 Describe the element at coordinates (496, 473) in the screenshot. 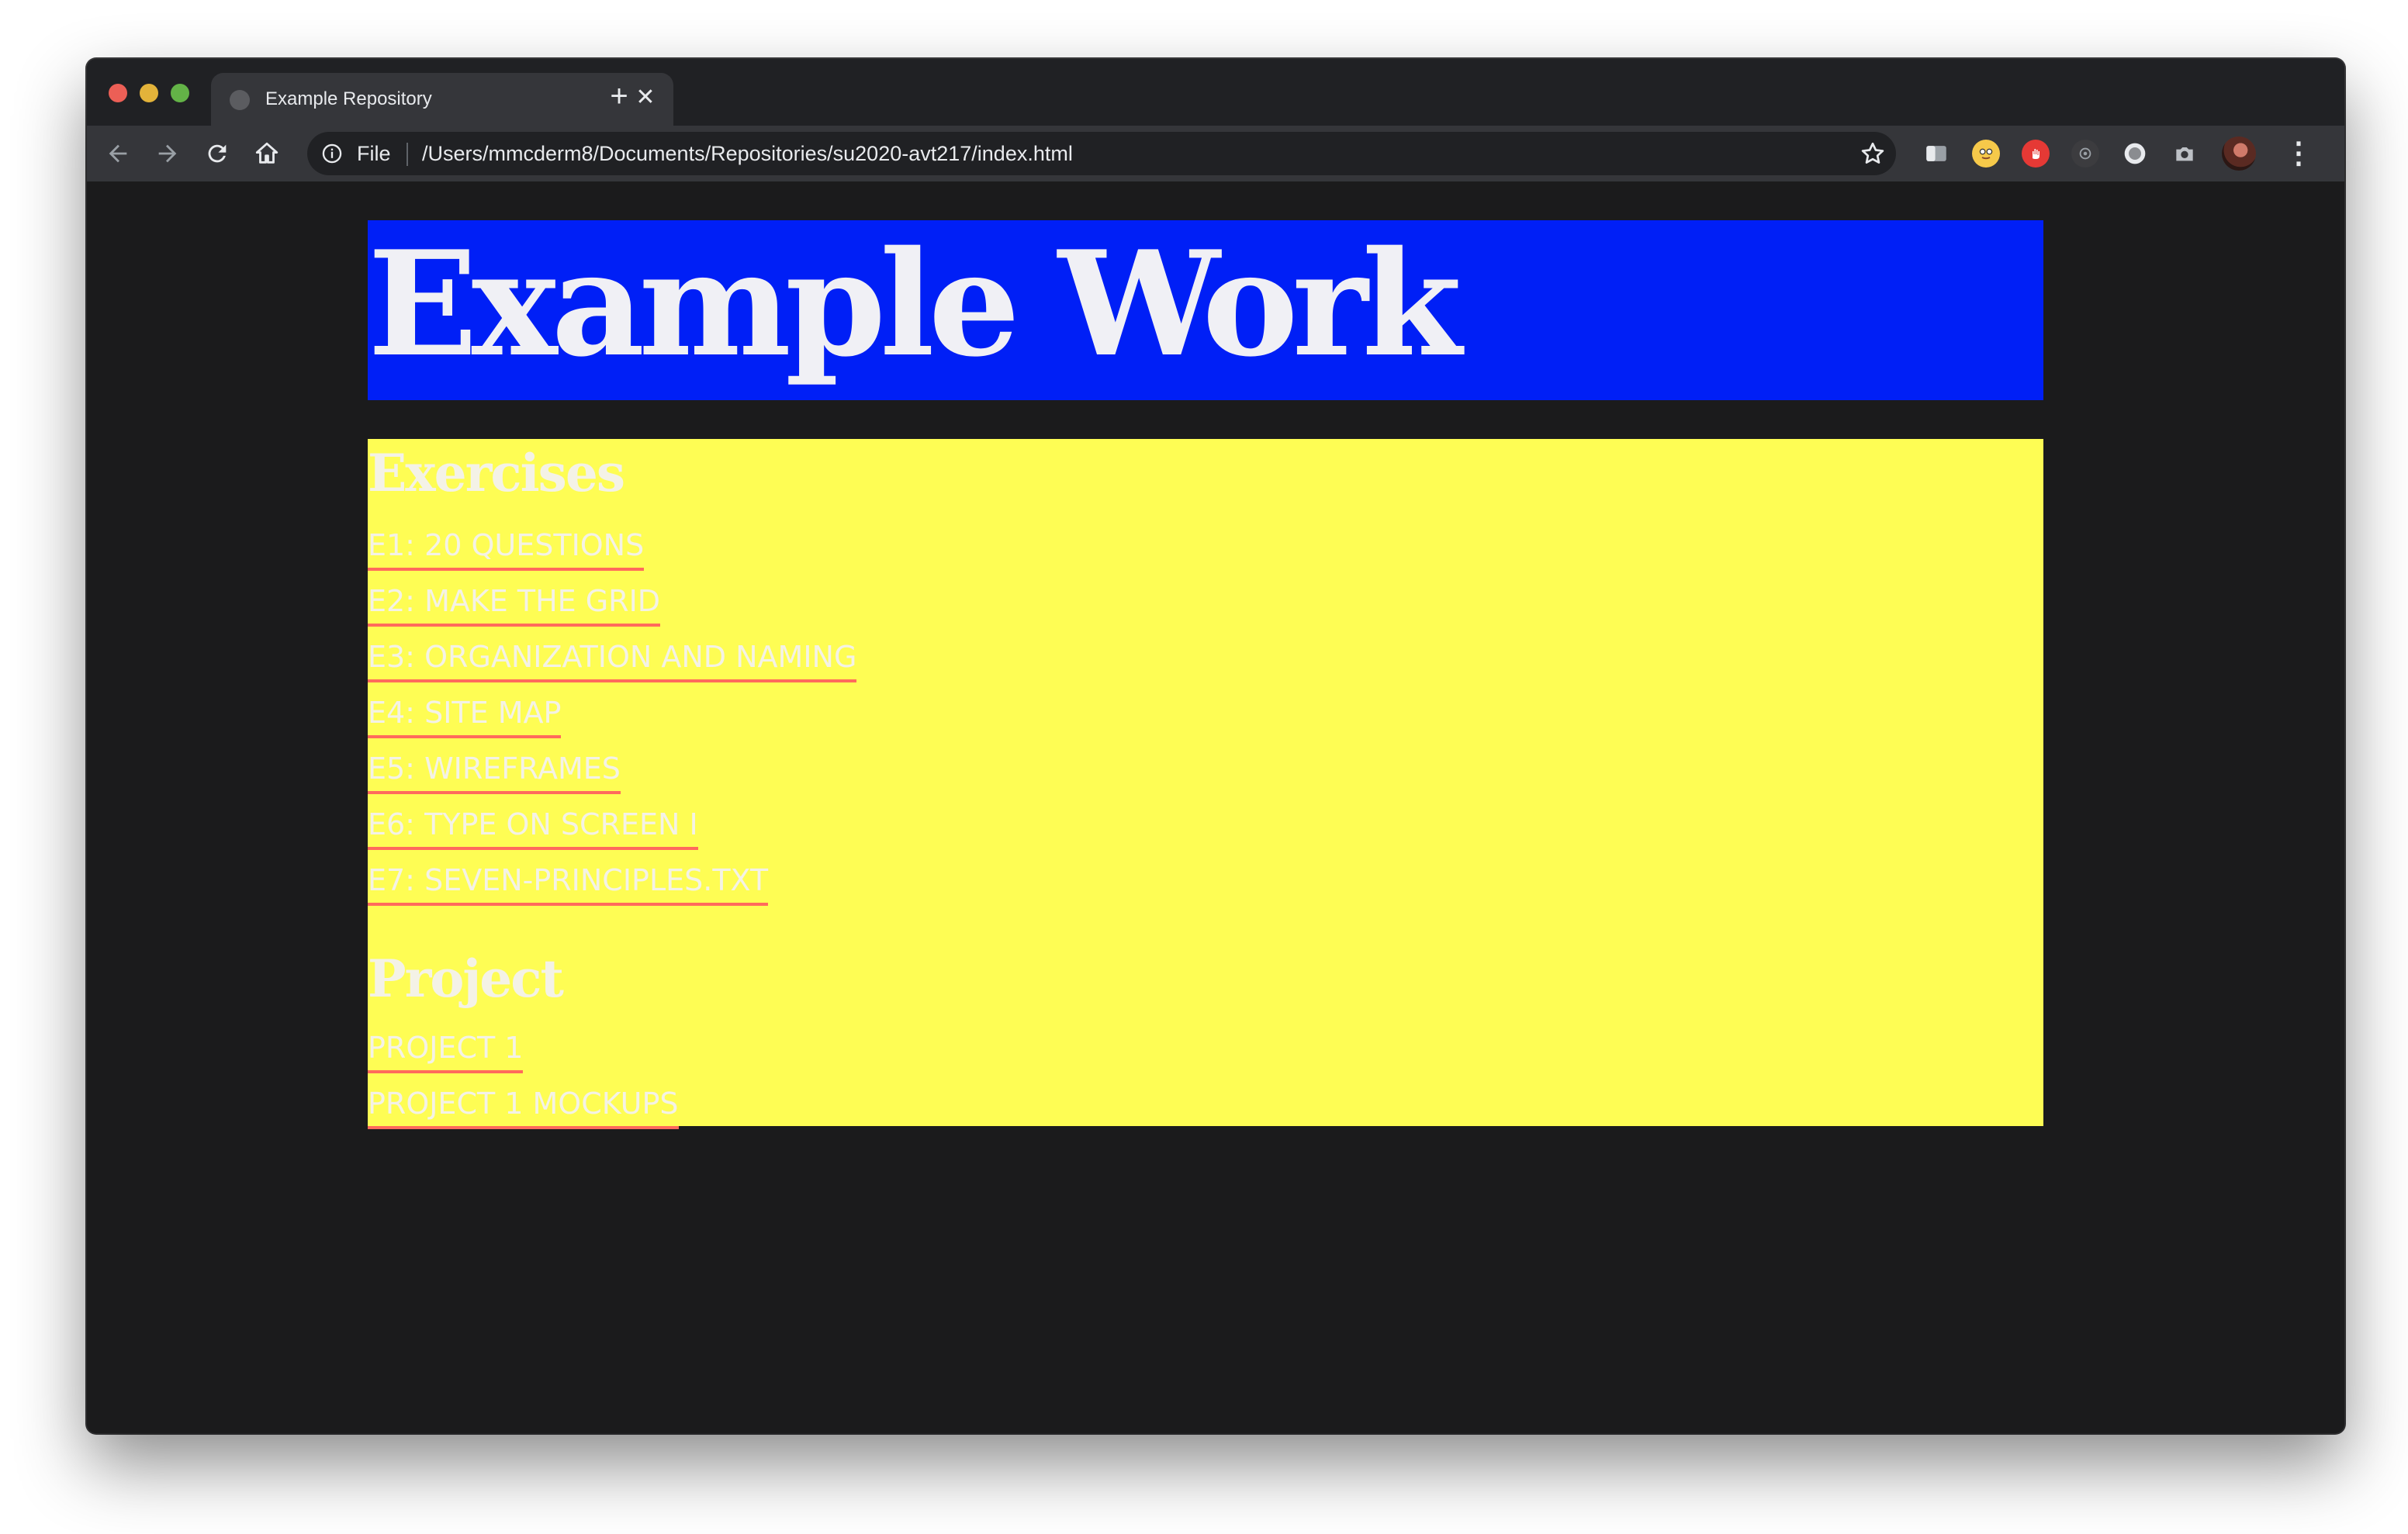

I see `exercises-heading: Exercises` at that location.